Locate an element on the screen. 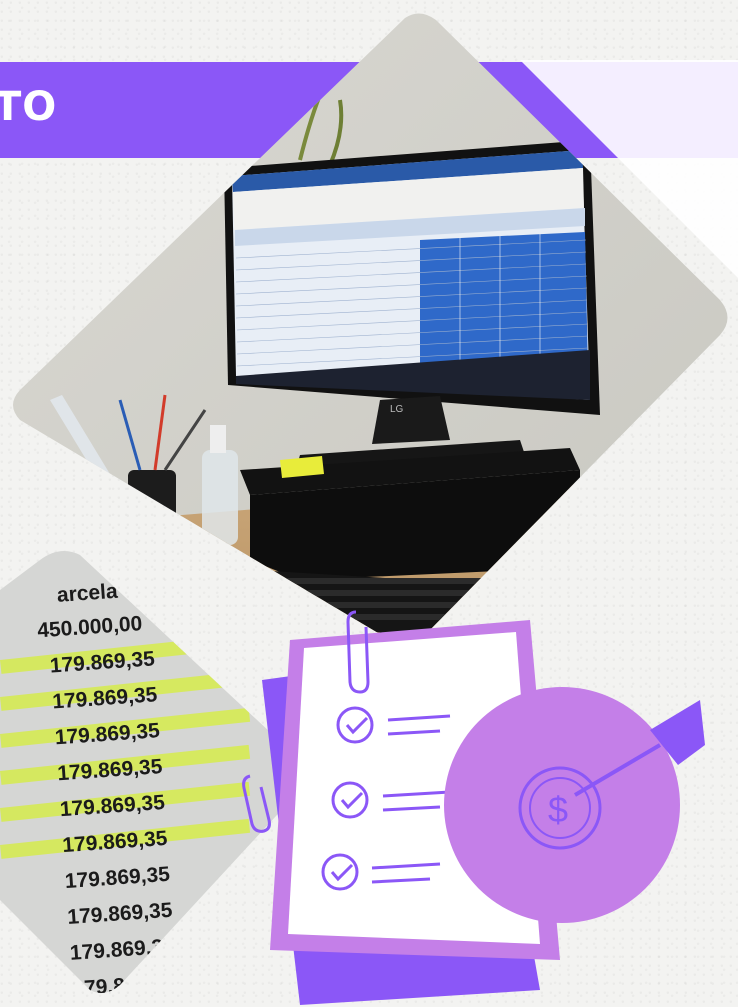 This screenshot has height=1007, width=738. value-cell: 179.86 is located at coordinates (105, 986).